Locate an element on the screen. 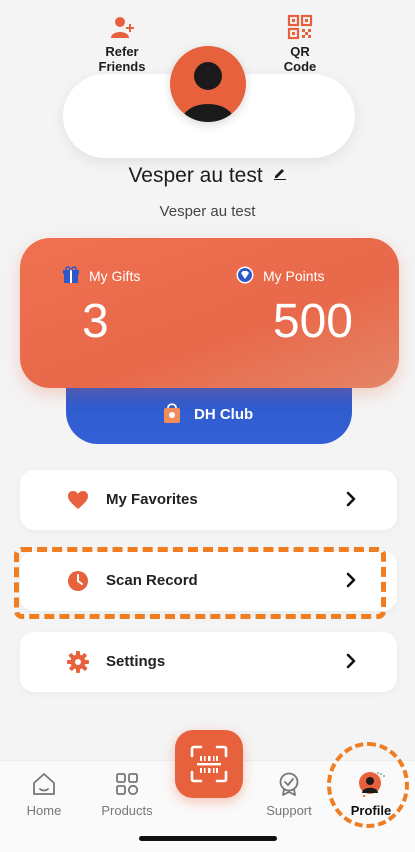 The height and width of the screenshot is (852, 415). avatar is located at coordinates (208, 84).